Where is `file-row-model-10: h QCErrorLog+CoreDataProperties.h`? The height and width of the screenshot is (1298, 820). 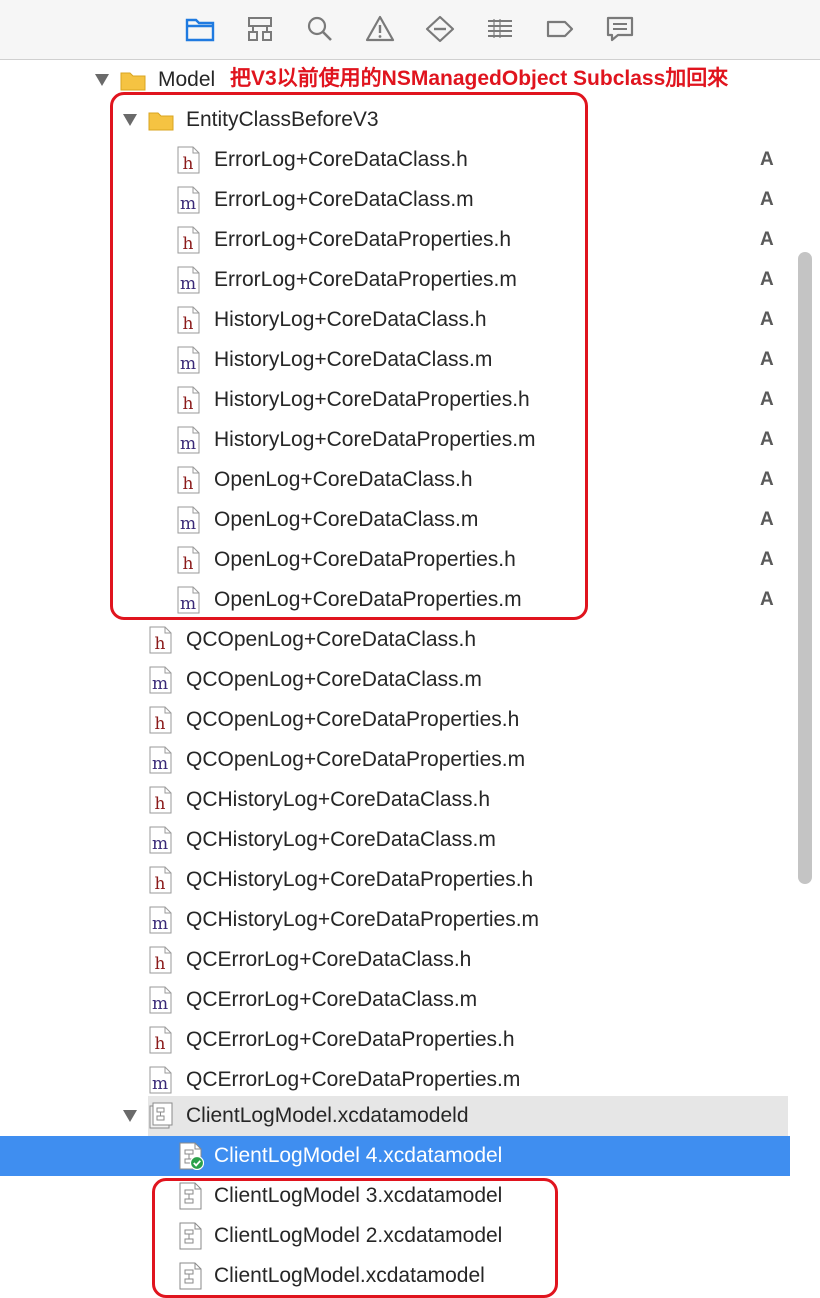 file-row-model-10: h QCErrorLog+CoreDataProperties.h is located at coordinates (395, 1040).